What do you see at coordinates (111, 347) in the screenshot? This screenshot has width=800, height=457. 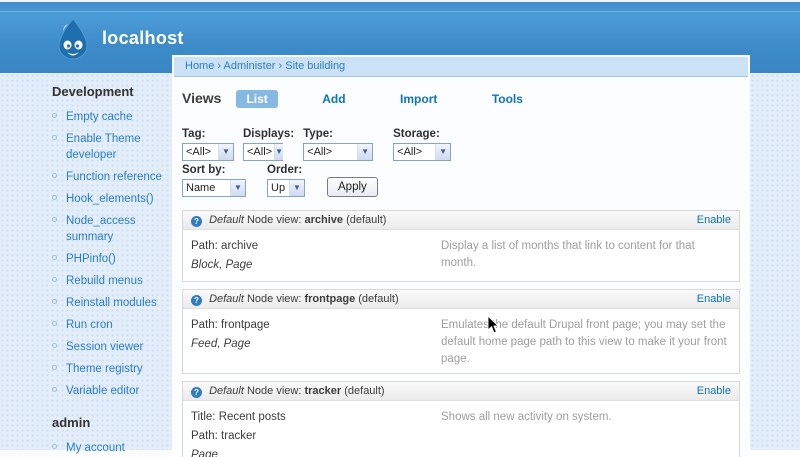 I see `sidebar-item-session-viewer: Session viewer` at bounding box center [111, 347].